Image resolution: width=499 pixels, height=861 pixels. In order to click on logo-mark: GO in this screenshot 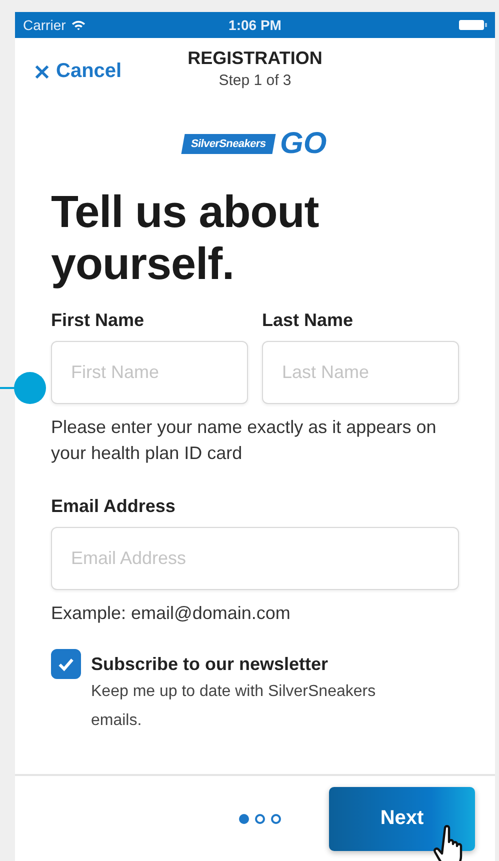, I will do `click(303, 144)`.